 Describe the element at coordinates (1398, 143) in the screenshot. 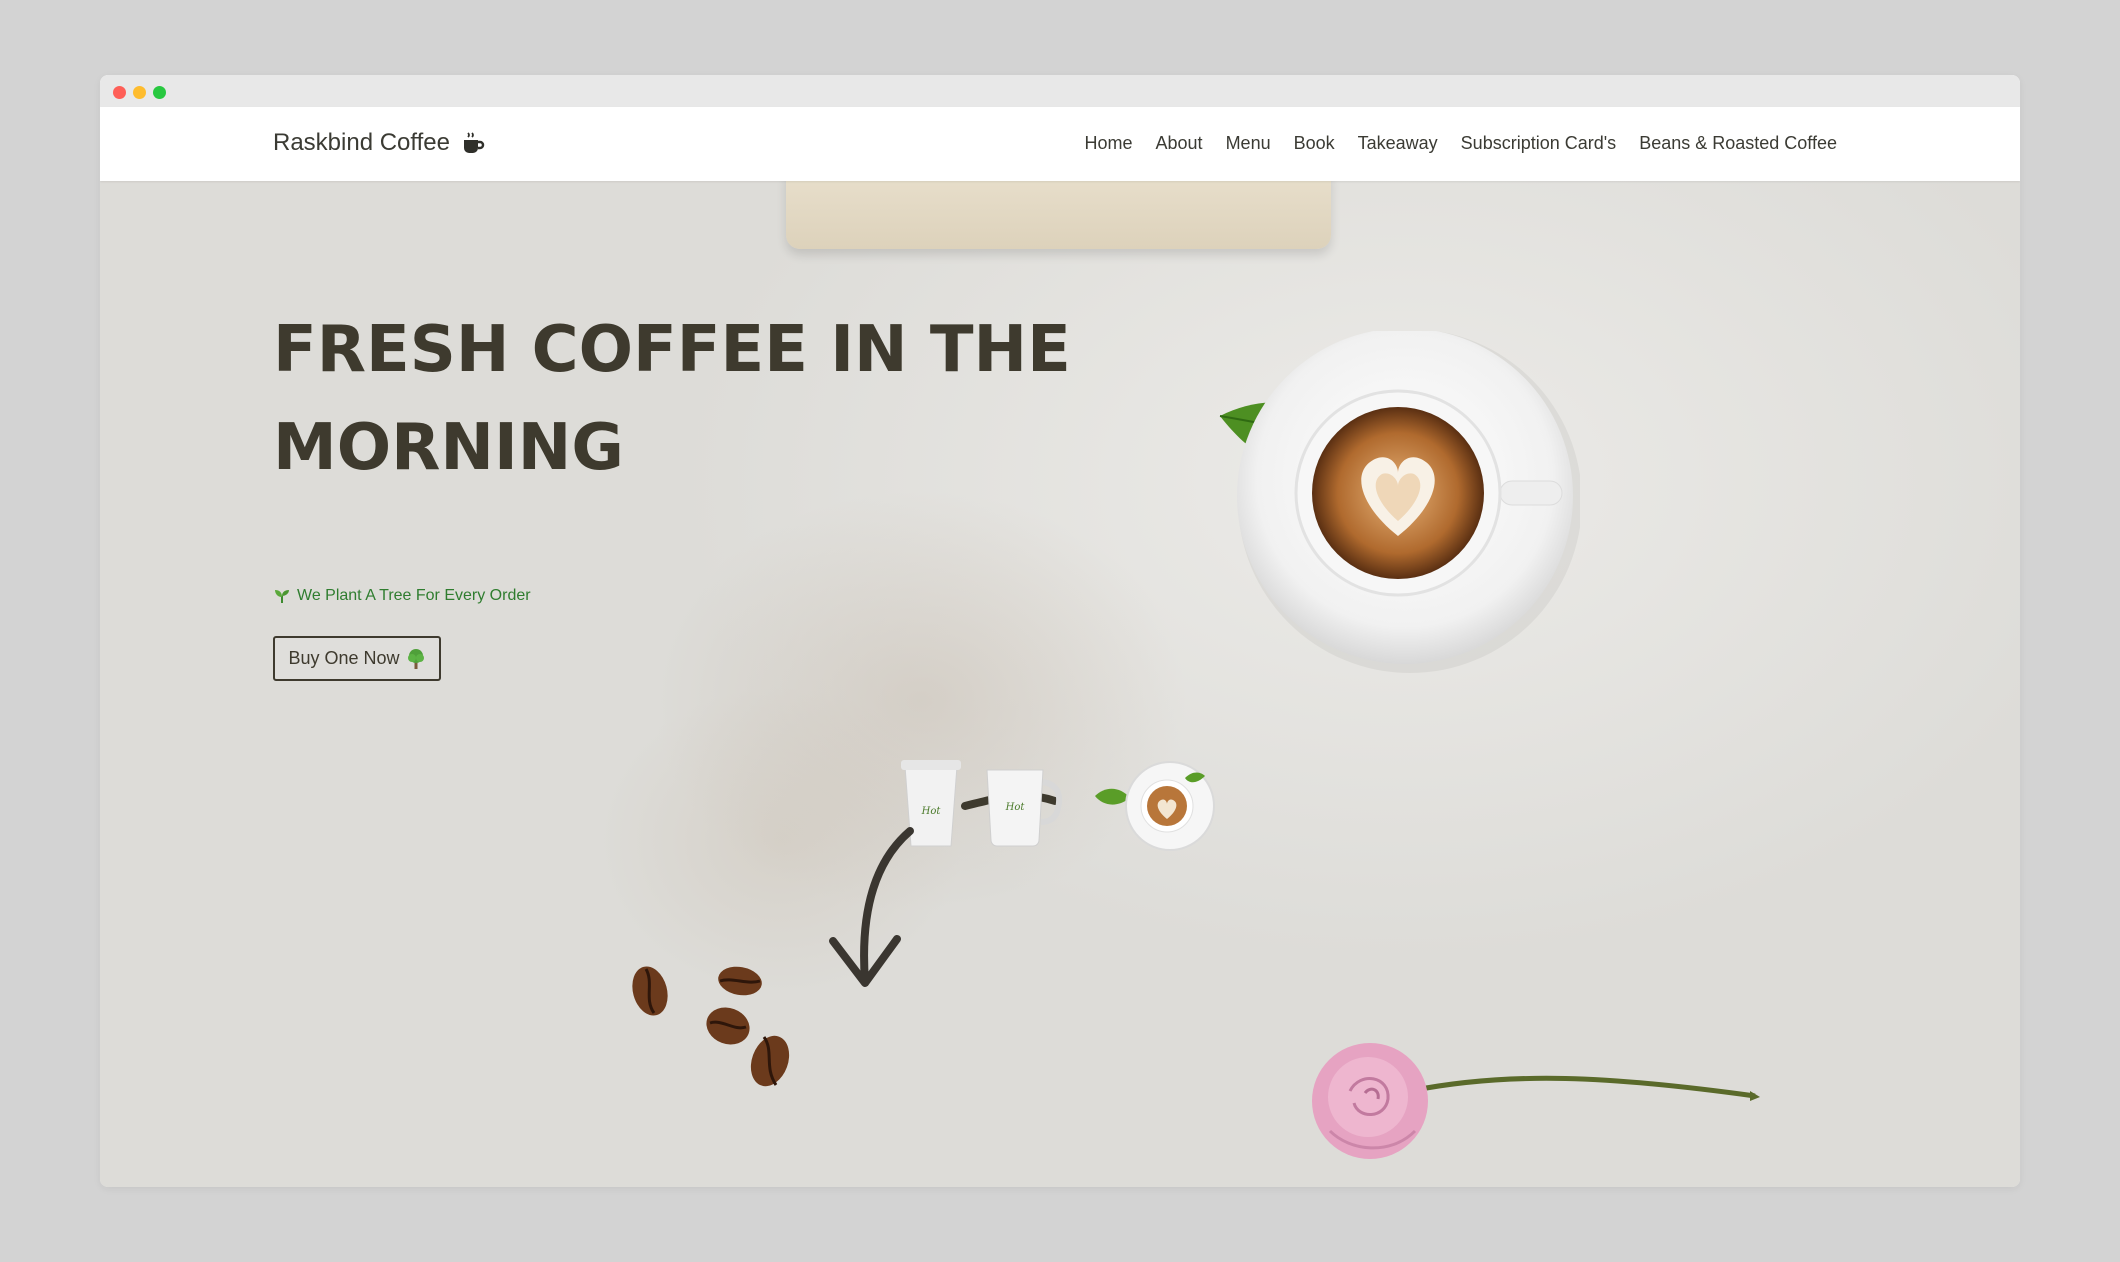

I see `nav-takeaway: Takeaway` at that location.